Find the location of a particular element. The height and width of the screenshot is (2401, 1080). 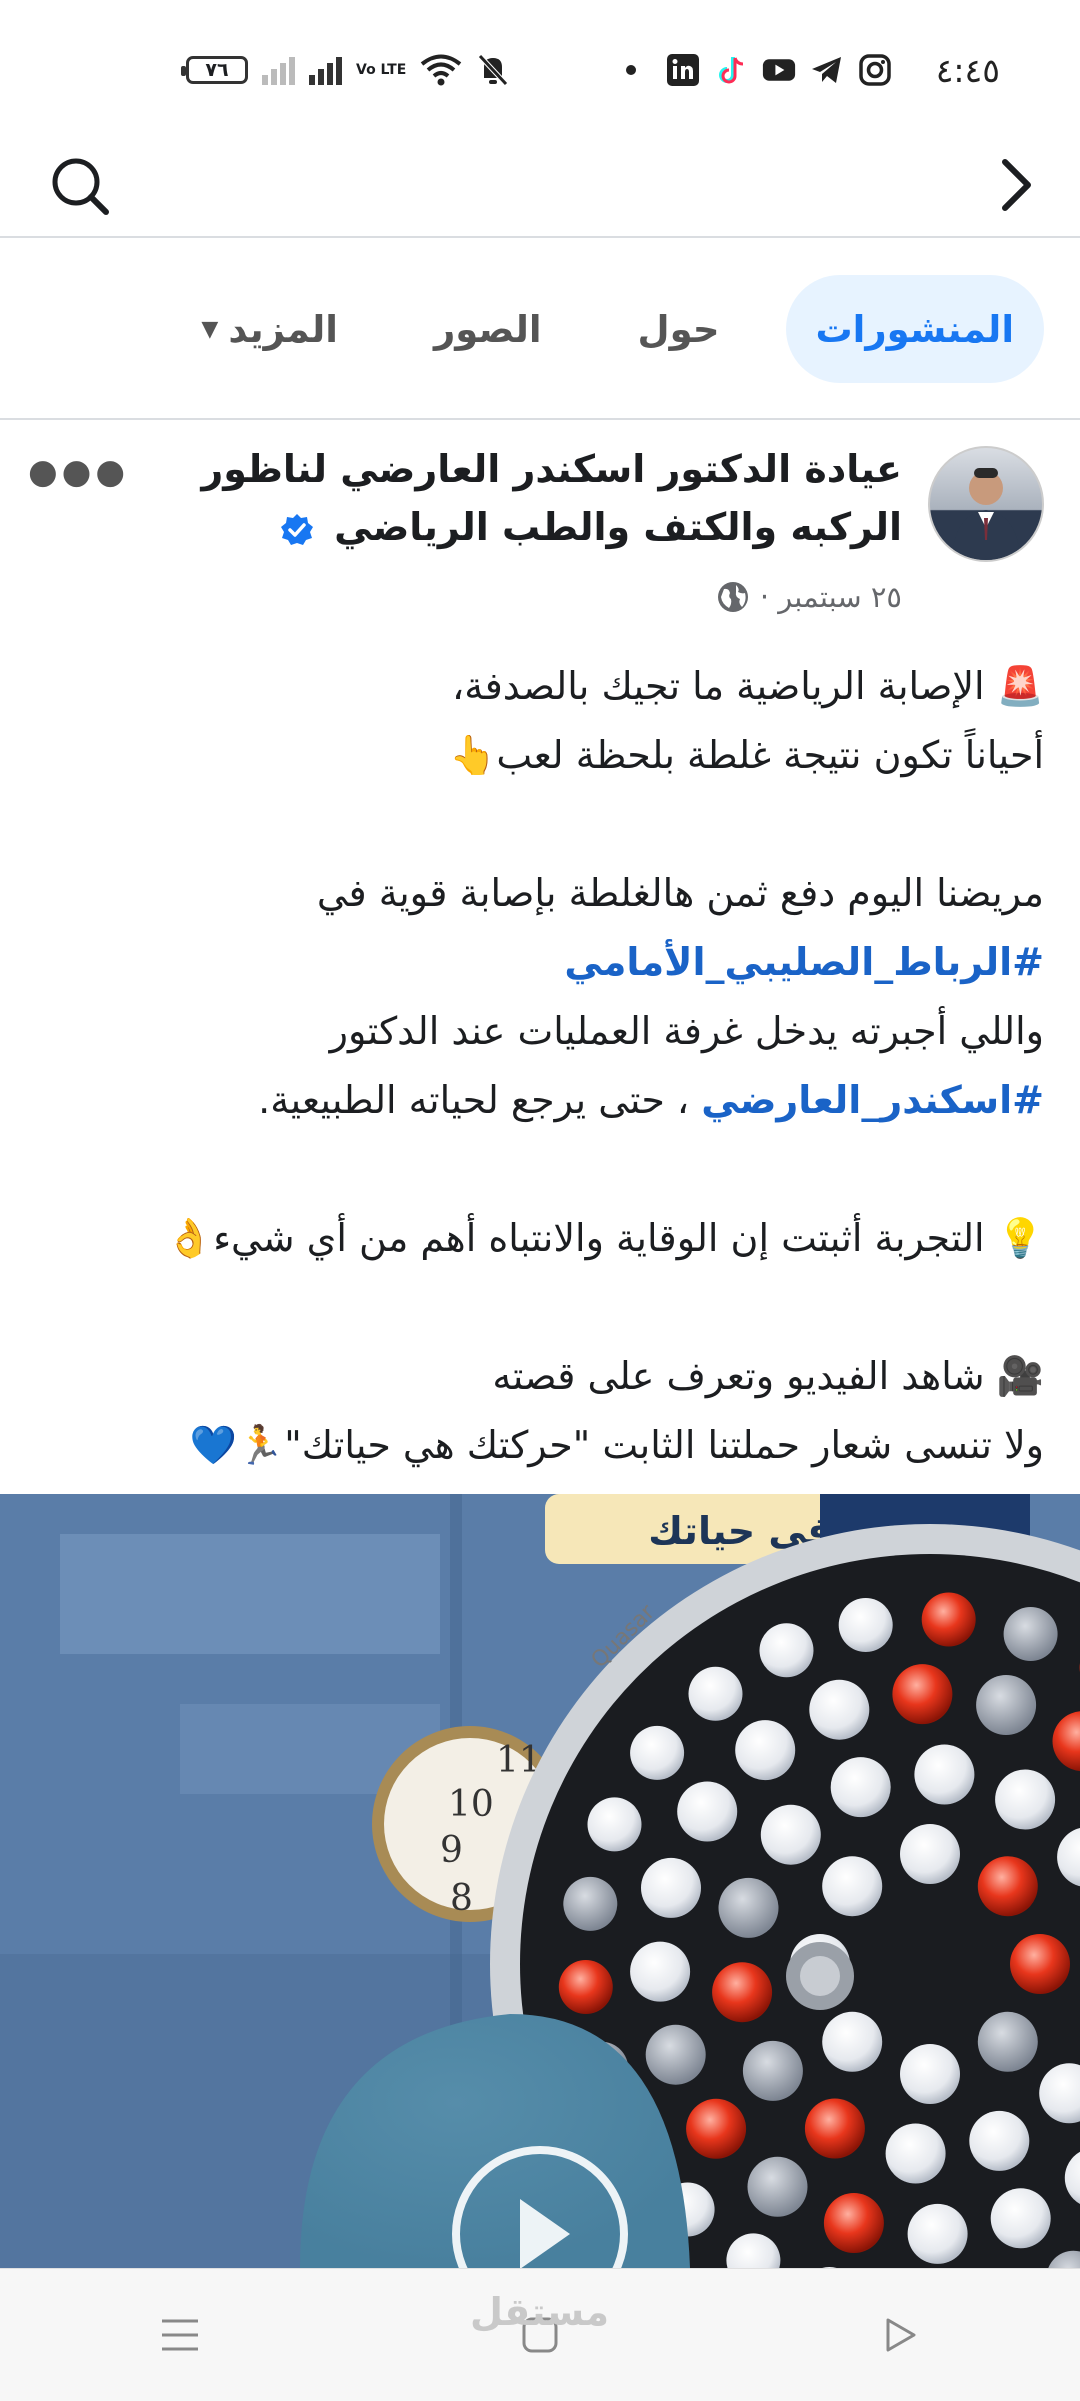

clock-number: 9 is located at coordinates (451, 1850).